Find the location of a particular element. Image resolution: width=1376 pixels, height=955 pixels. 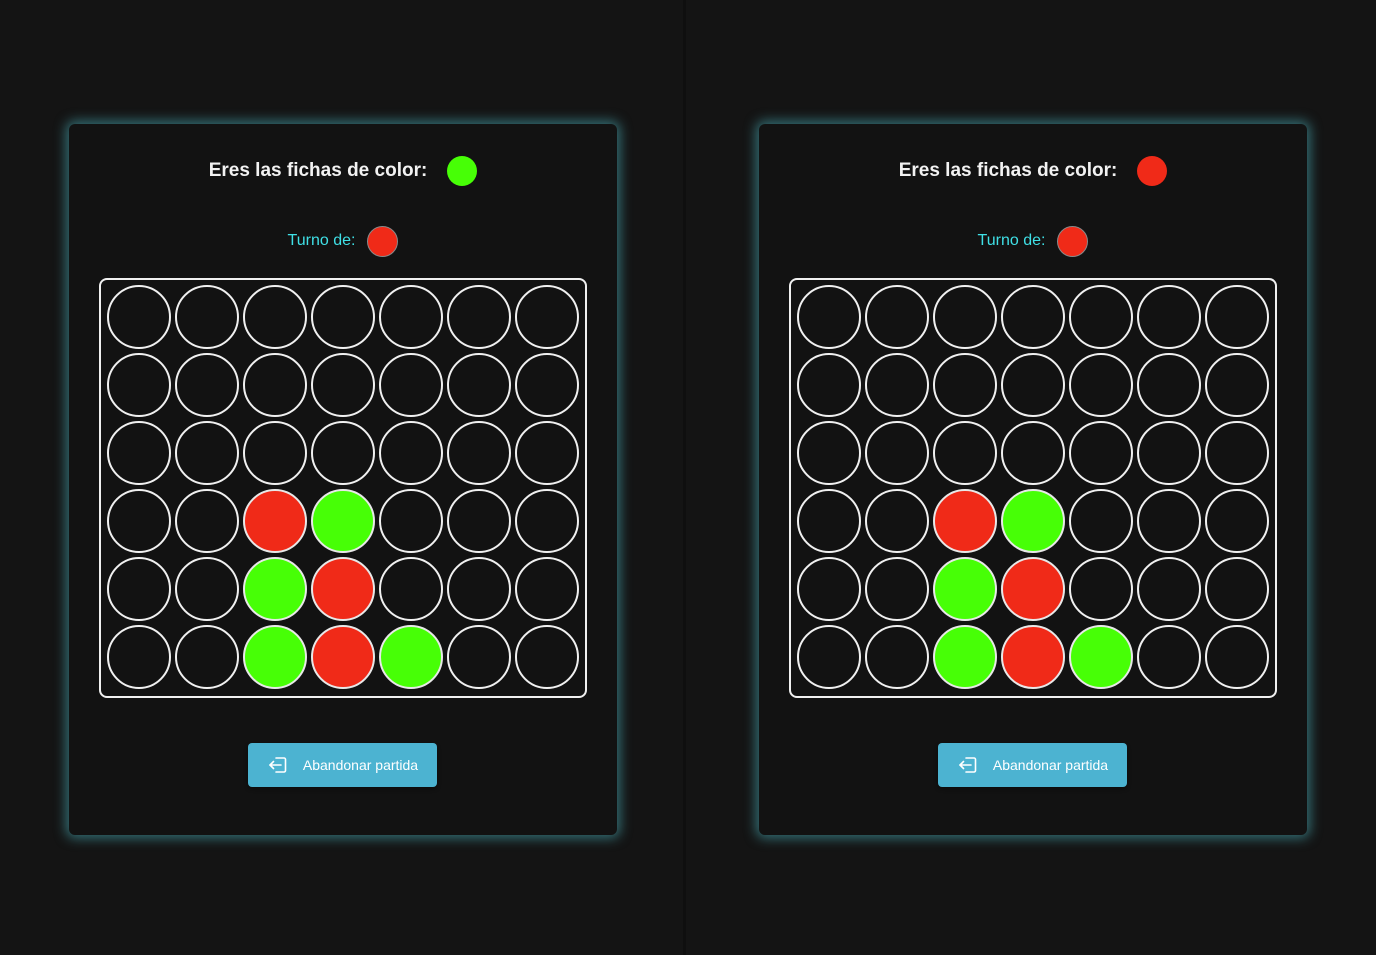

player-color-chip is located at coordinates (1152, 171).